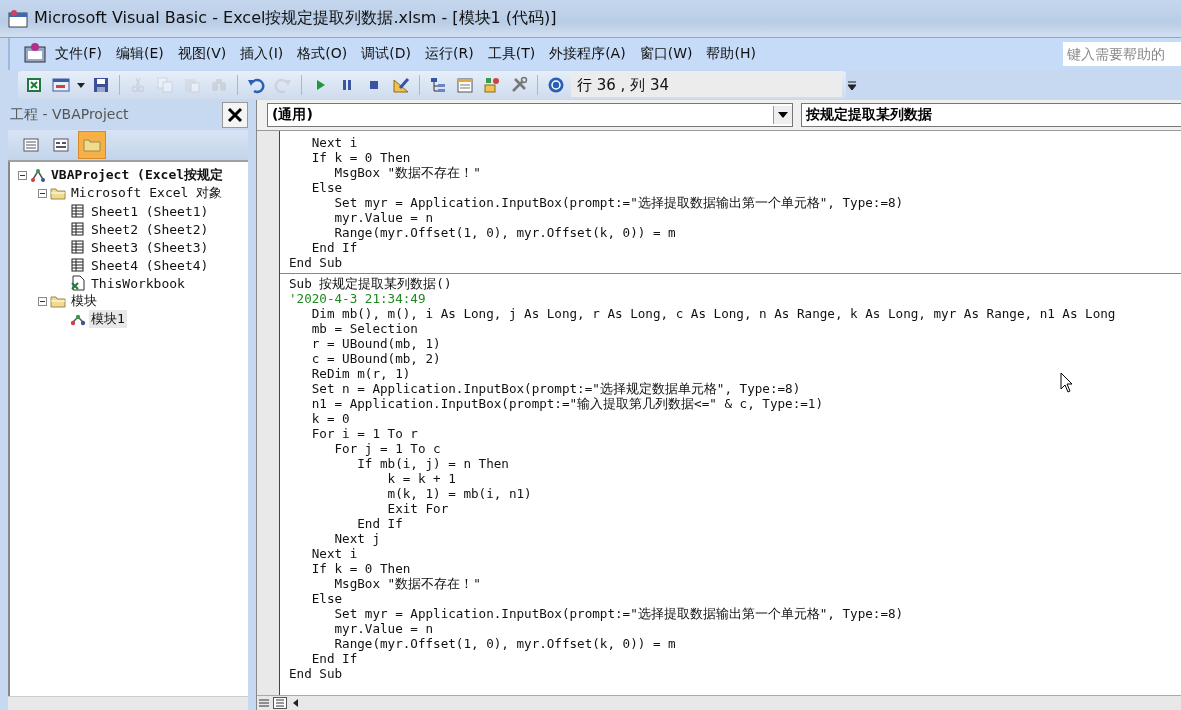 This screenshot has height=710, width=1181. What do you see at coordinates (357, 298) in the screenshot?
I see `code-comment: '2020-4-3 21:34:49` at bounding box center [357, 298].